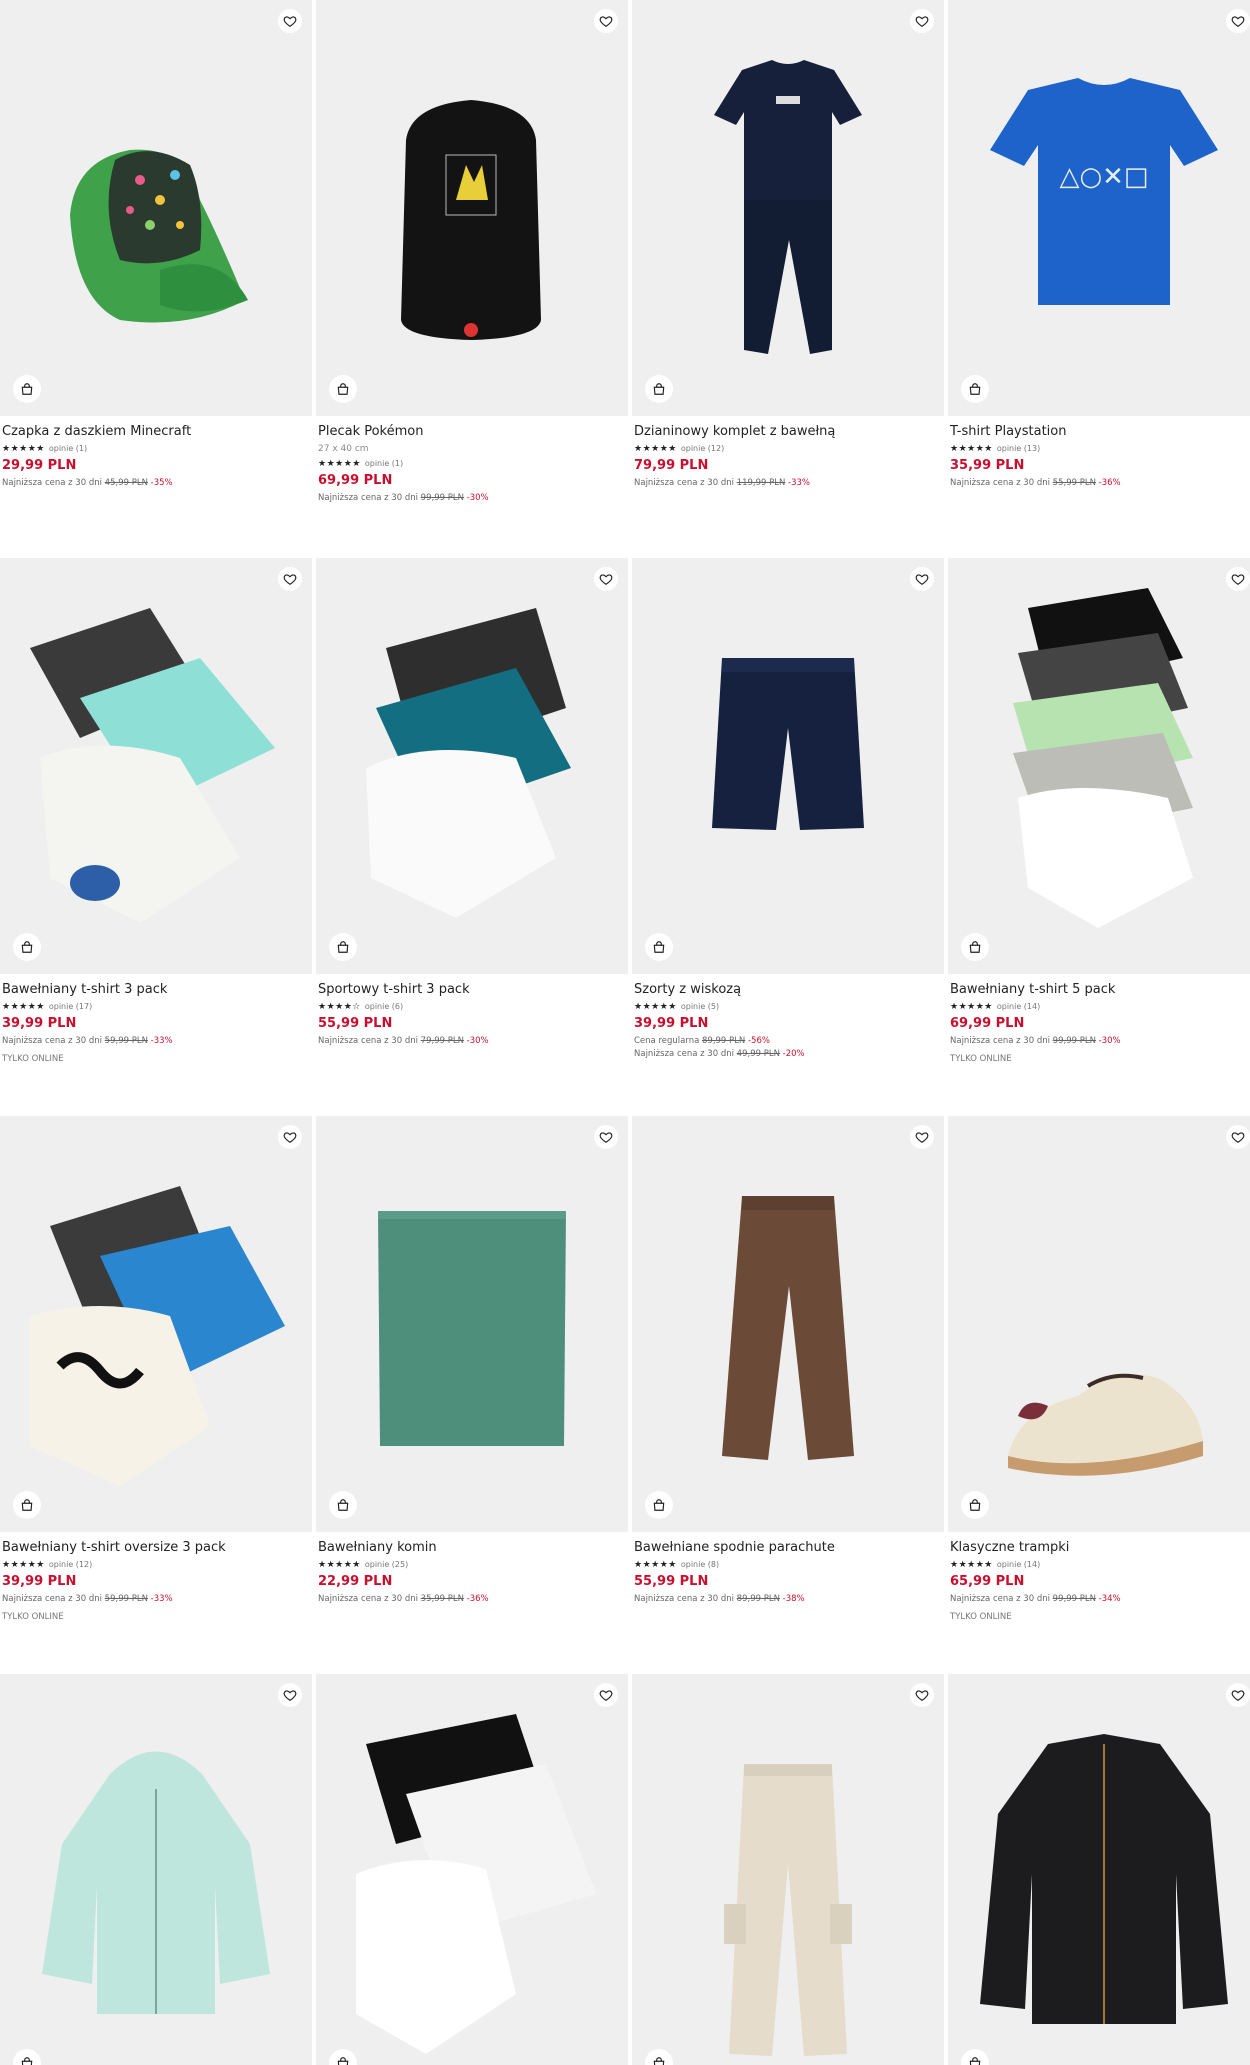 This screenshot has width=1250, height=2065. I want to click on product-name: Czapka z daszkiem Minecraft, so click(157, 432).